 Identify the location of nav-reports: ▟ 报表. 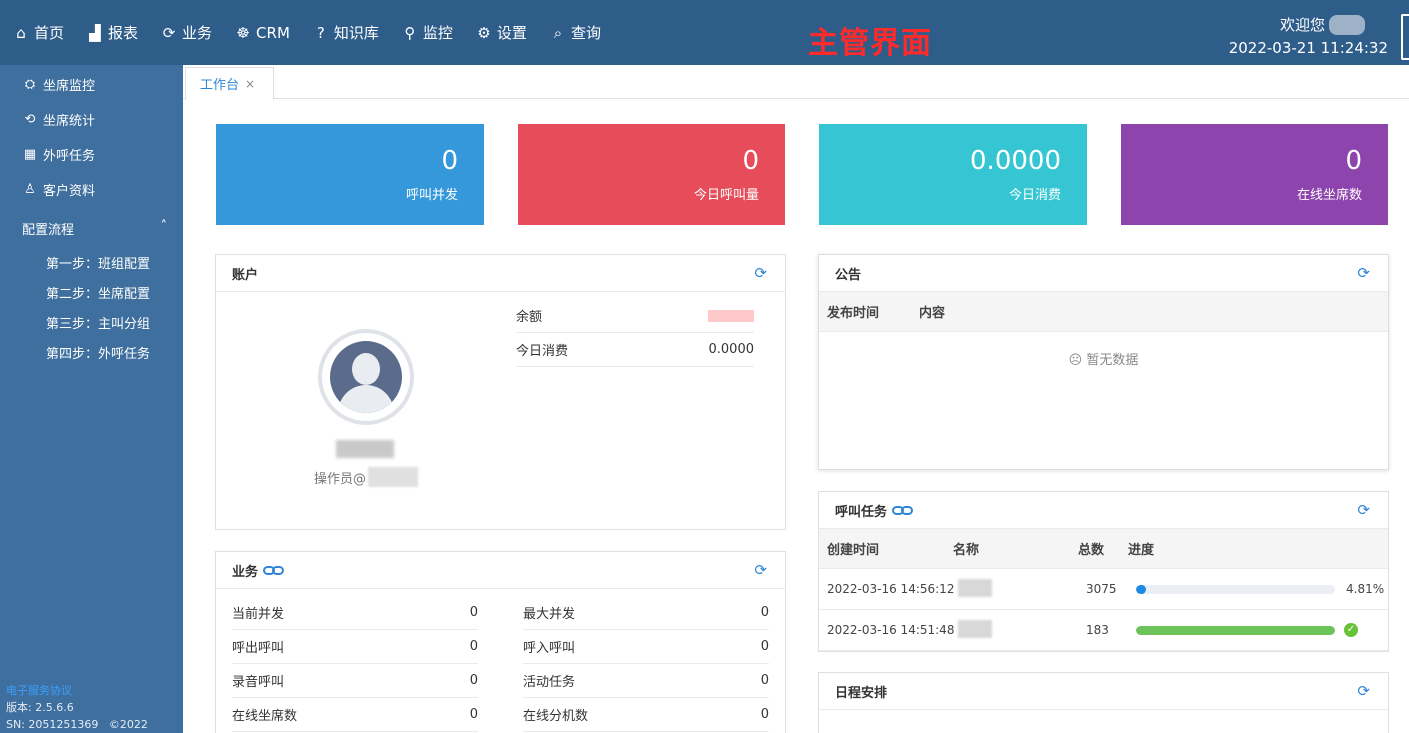
(112, 32).